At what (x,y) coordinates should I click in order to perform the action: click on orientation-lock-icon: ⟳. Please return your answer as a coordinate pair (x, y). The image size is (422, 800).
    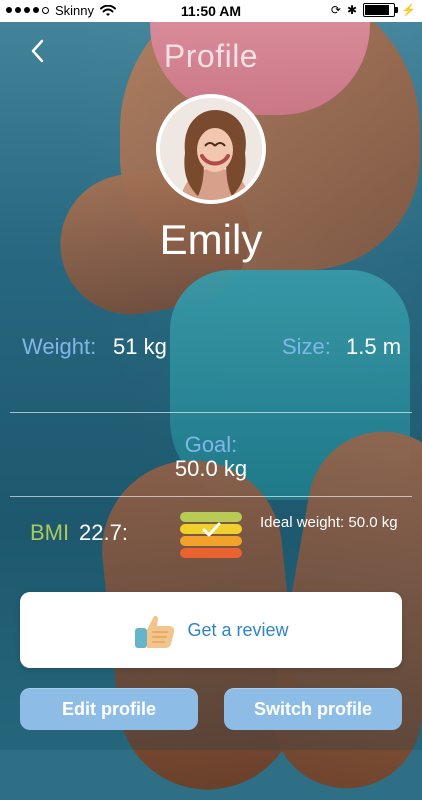
    Looking at the image, I should click on (335, 10).